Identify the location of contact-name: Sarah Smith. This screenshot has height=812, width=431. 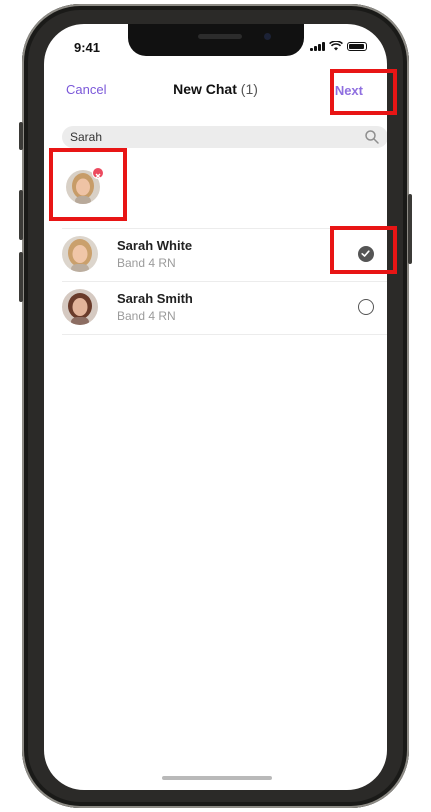
(155, 298).